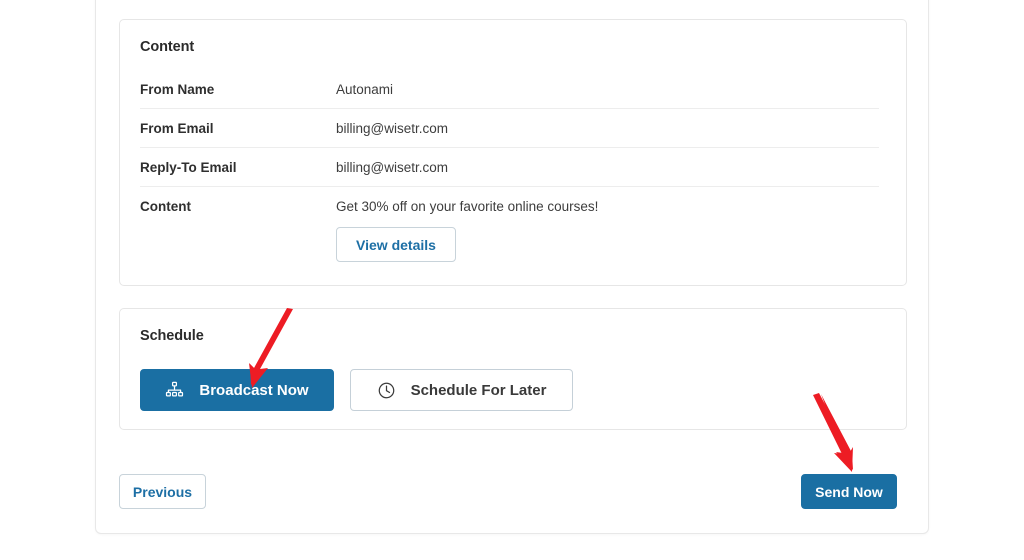 This screenshot has height=560, width=1024. I want to click on send-now-button: Send Now, so click(849, 491).